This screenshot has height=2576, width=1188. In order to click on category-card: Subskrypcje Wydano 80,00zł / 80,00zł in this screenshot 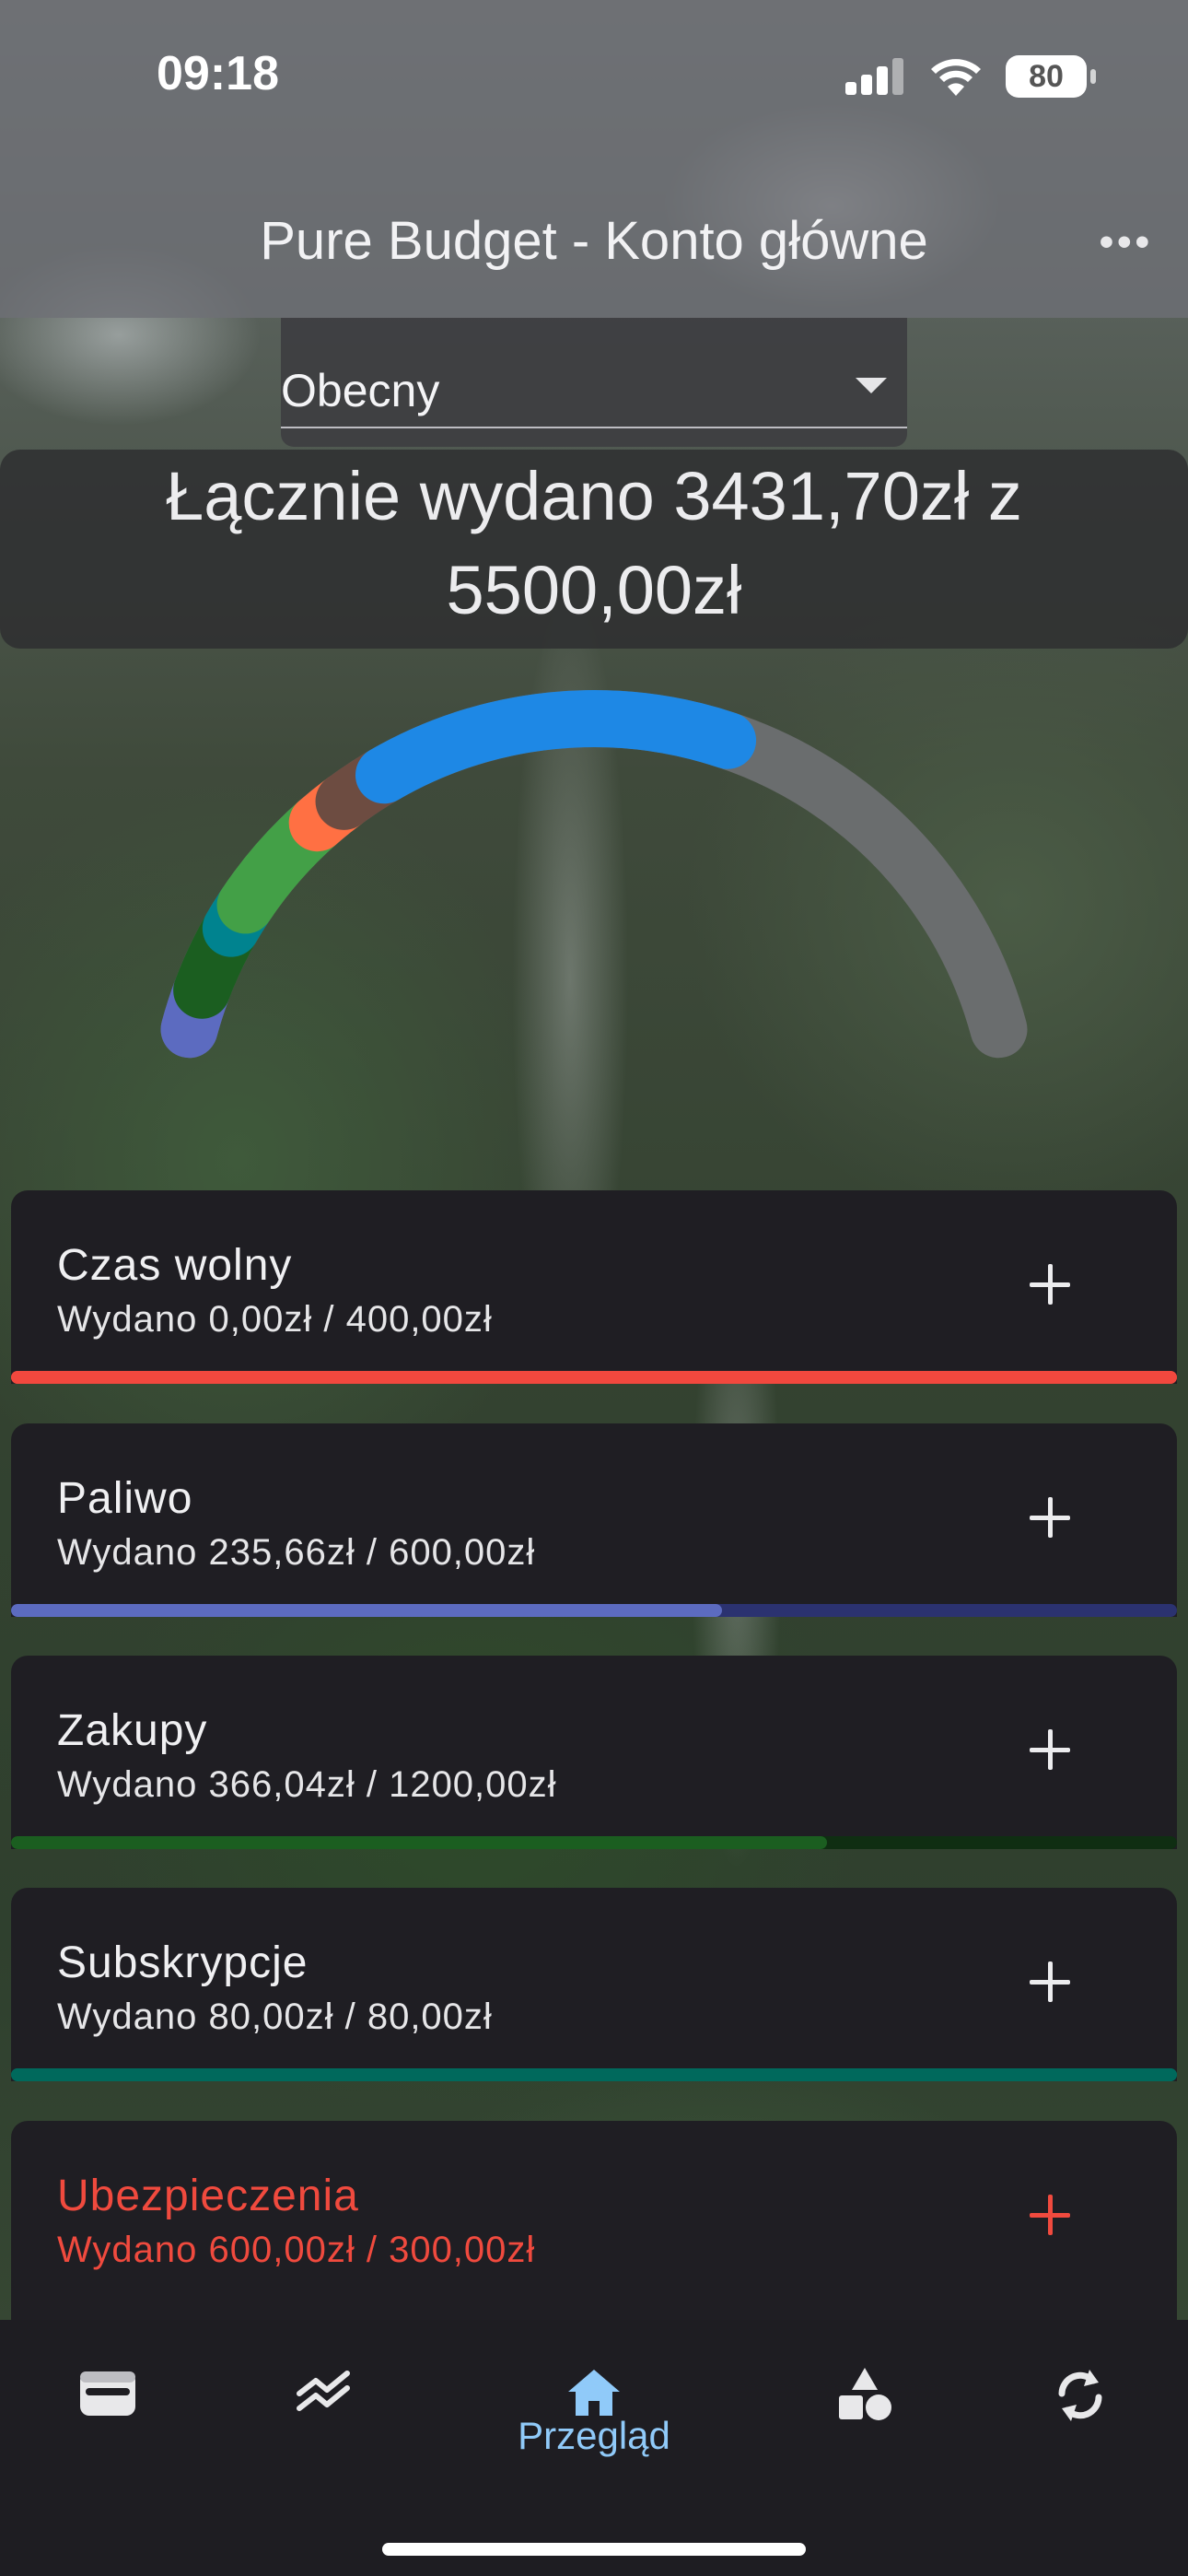, I will do `click(594, 1985)`.